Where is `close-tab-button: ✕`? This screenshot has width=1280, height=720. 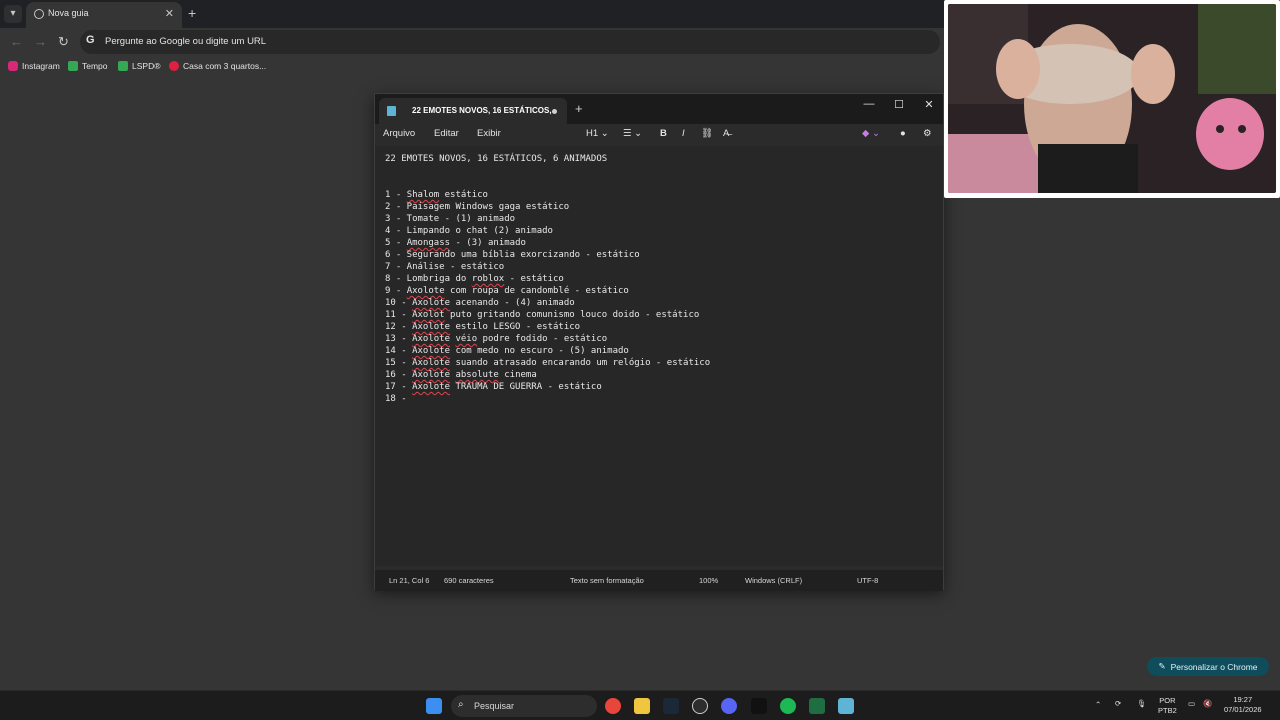
close-tab-button: ✕ is located at coordinates (169, 13).